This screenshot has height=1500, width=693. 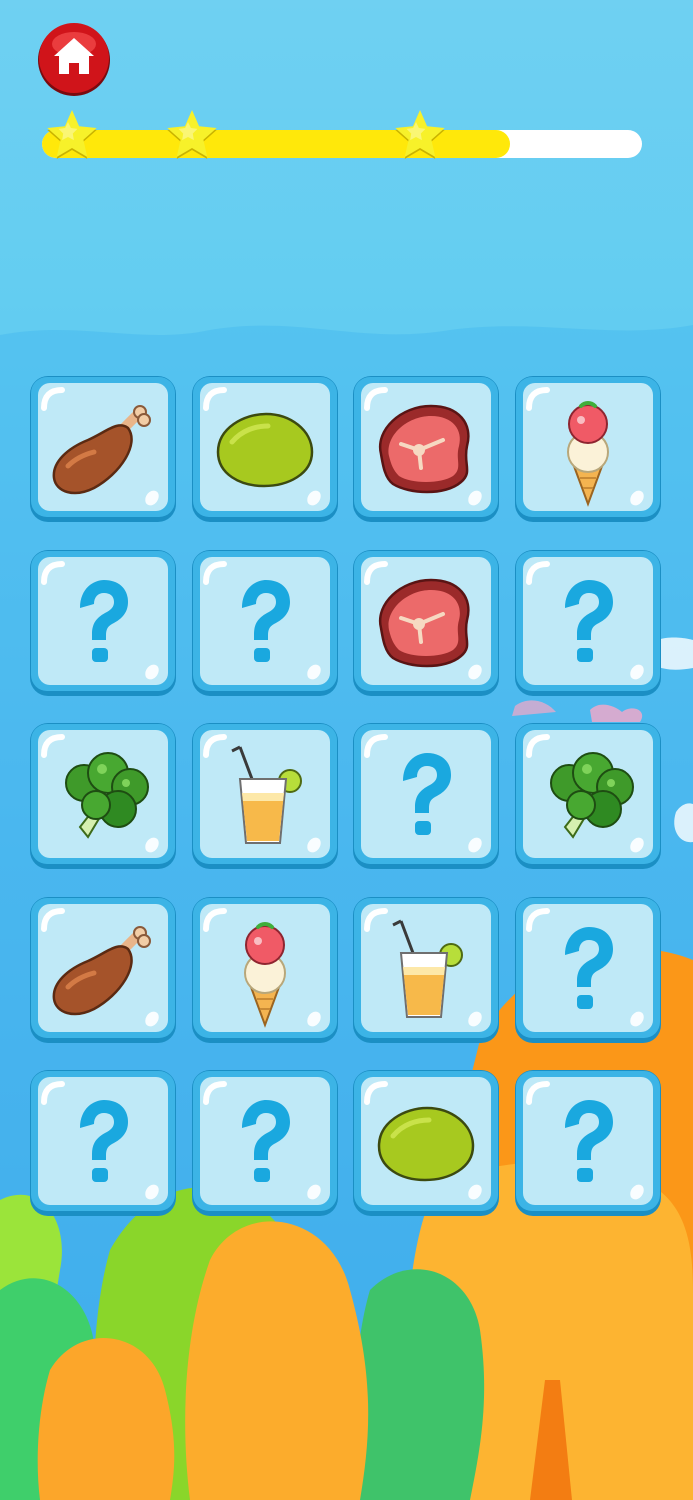 What do you see at coordinates (345, 138) in the screenshot?
I see `progress-bar` at bounding box center [345, 138].